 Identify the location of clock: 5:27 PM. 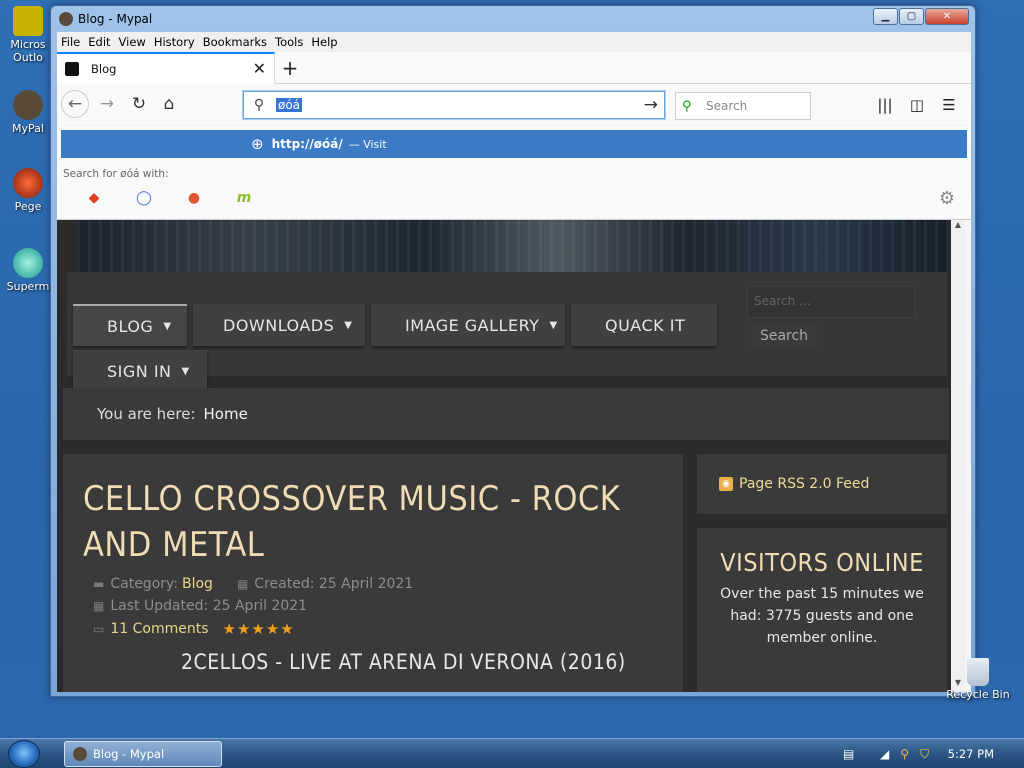
(971, 754).